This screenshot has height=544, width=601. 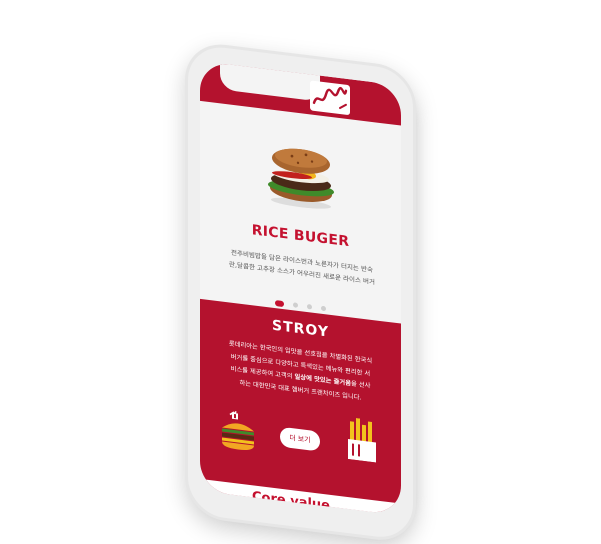 I want to click on story-line-text: 을 선사, so click(x=361, y=385).